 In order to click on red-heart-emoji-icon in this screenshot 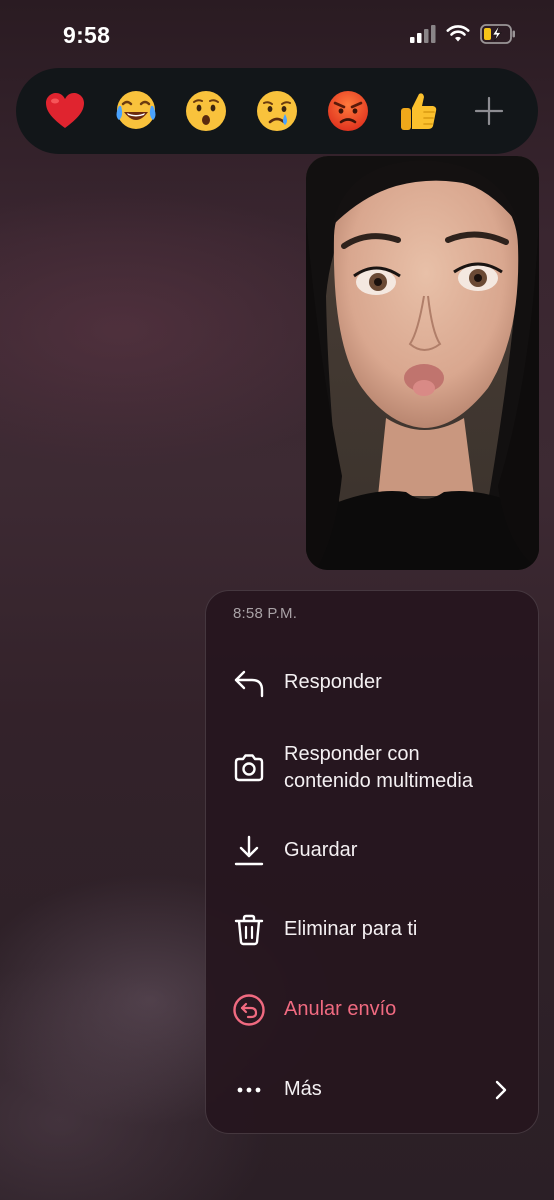, I will do `click(65, 111)`.